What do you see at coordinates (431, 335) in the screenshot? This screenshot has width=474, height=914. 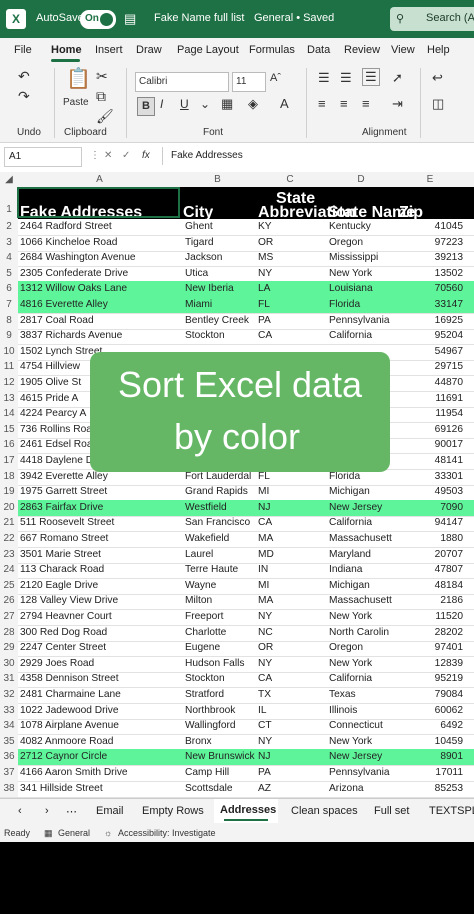 I see `cell-zip: 95204` at bounding box center [431, 335].